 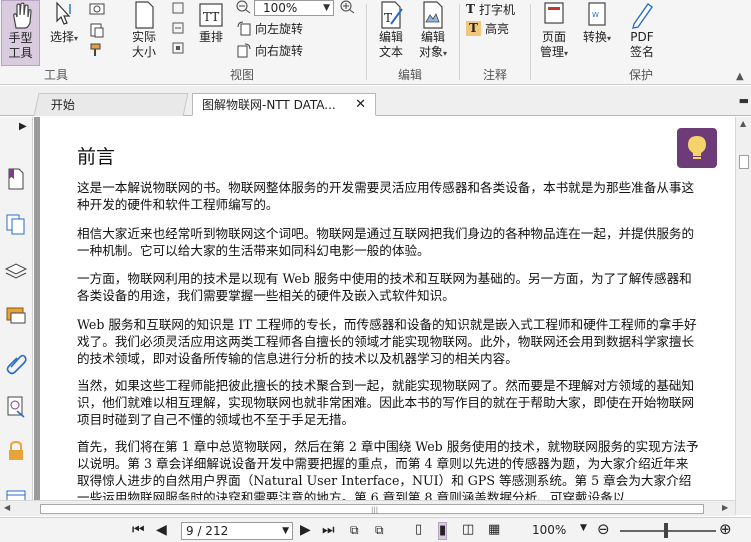 What do you see at coordinates (178, 28) in the screenshot?
I see `fit-width-icon` at bounding box center [178, 28].